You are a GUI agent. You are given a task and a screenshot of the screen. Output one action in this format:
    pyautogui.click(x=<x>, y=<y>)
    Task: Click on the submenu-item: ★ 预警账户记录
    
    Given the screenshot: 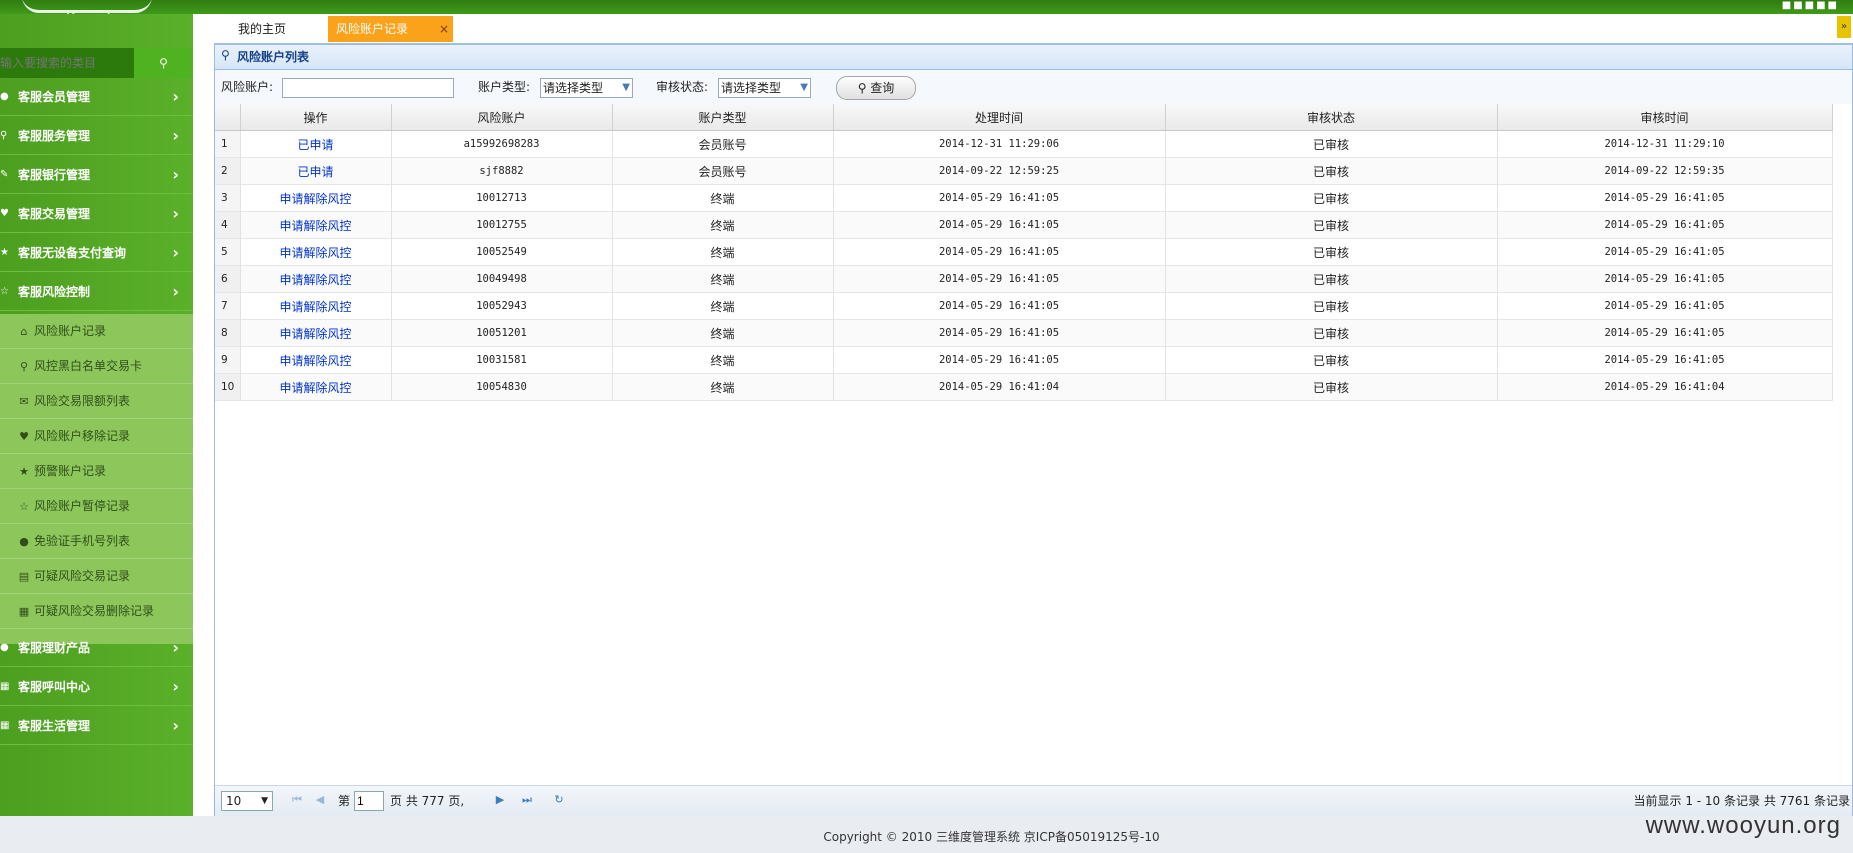 What is the action you would take?
    pyautogui.click(x=96, y=471)
    